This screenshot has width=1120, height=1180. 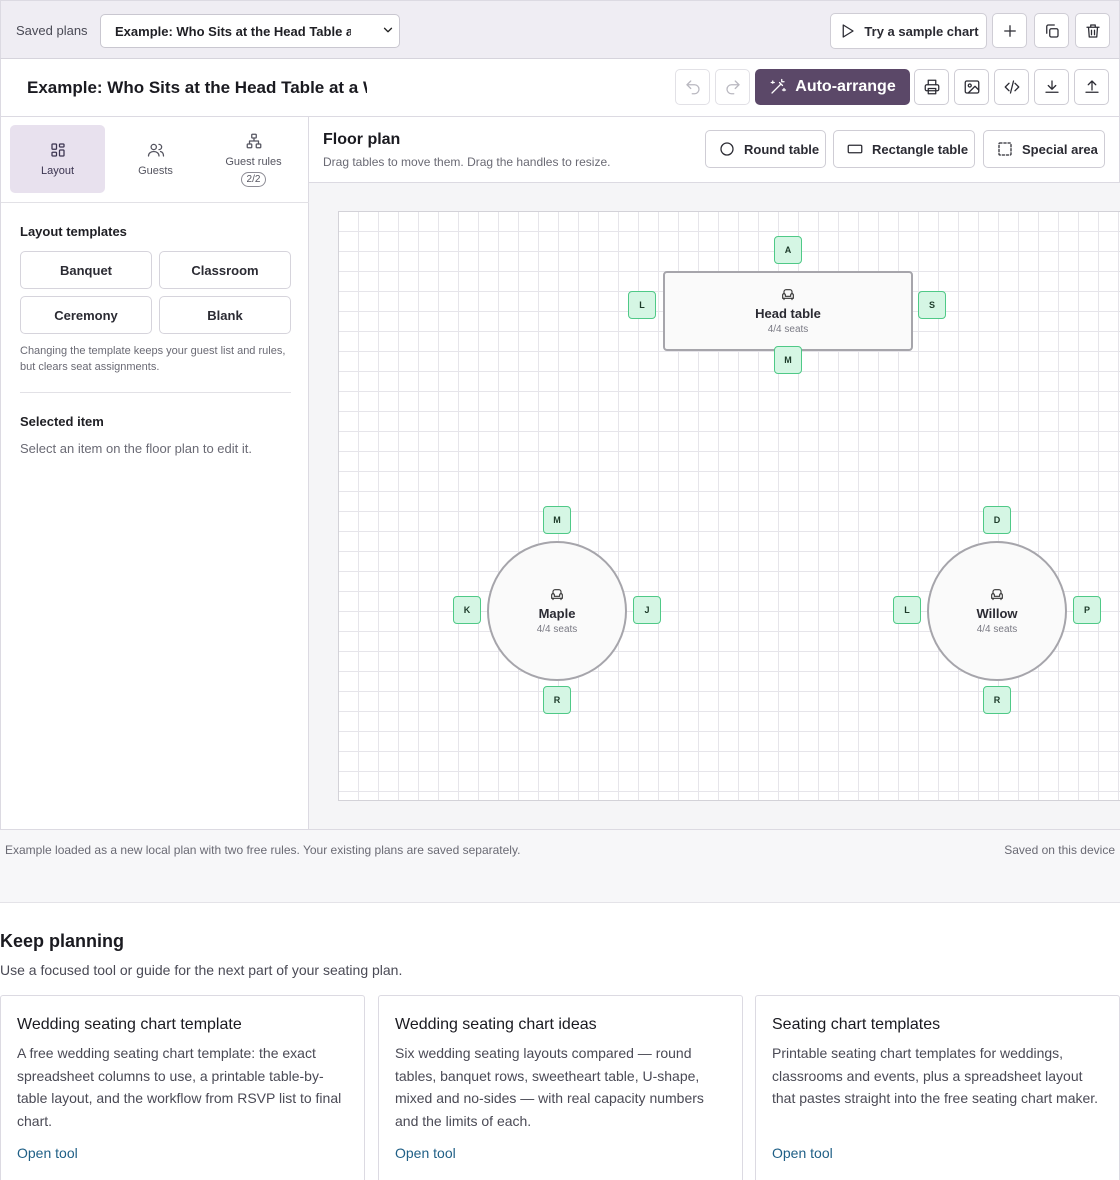 I want to click on tab-layout-label: Layout, so click(x=57, y=171).